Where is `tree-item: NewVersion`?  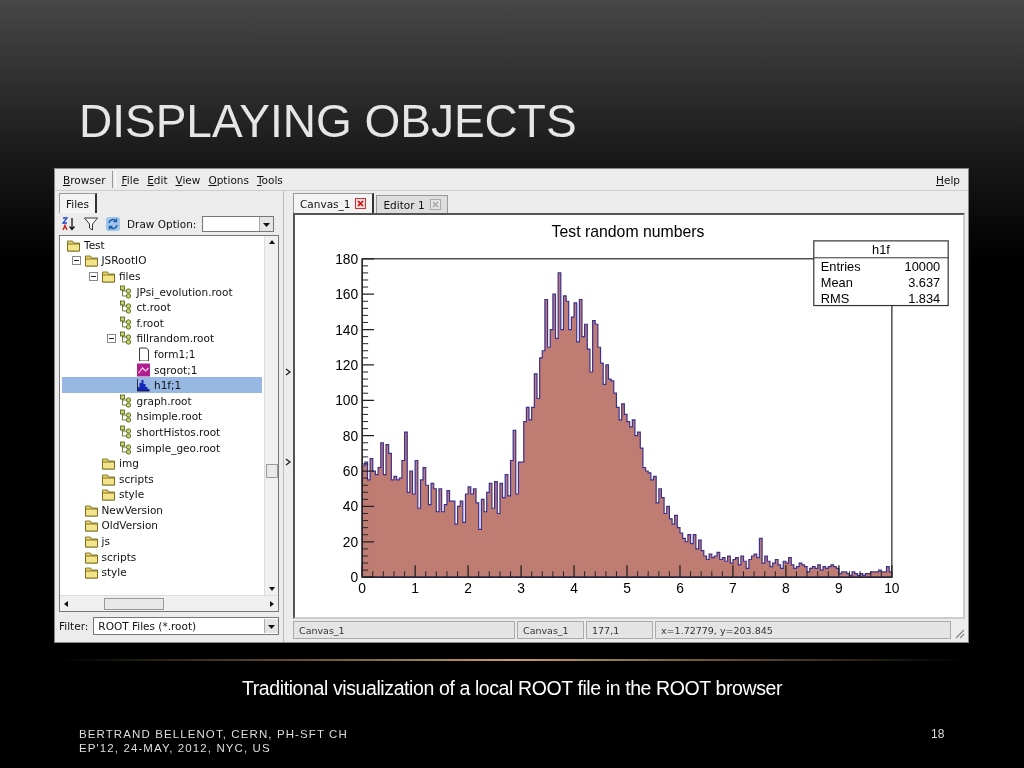
tree-item: NewVersion is located at coordinates (162, 510).